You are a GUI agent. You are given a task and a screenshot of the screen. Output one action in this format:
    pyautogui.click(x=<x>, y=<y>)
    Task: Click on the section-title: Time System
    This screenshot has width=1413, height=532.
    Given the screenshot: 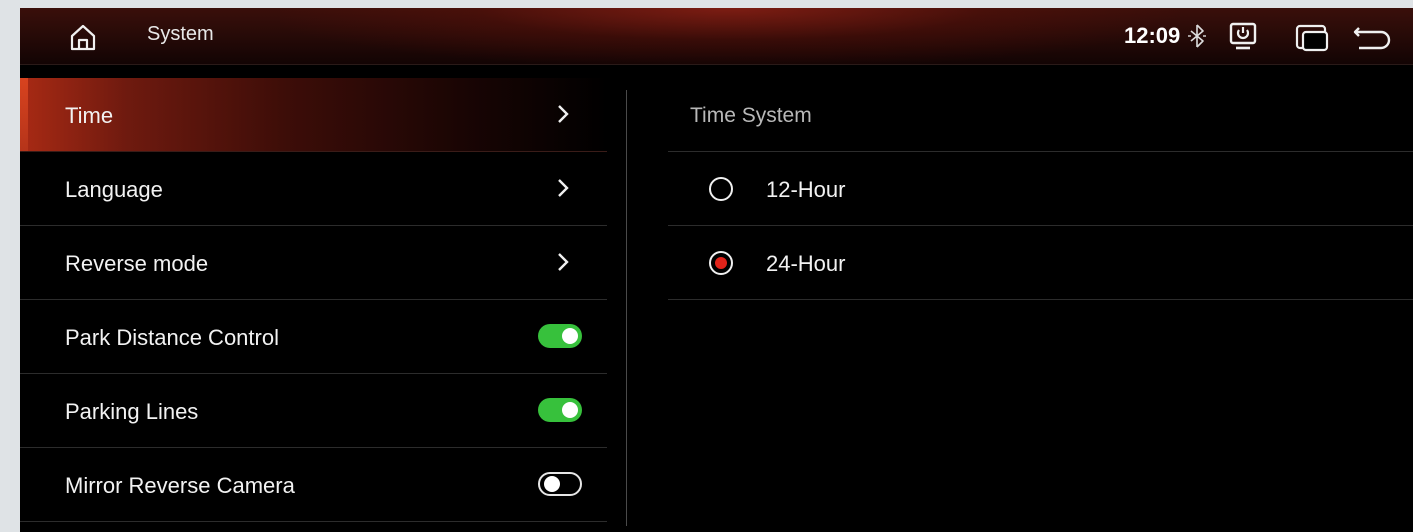 What is the action you would take?
    pyautogui.click(x=751, y=115)
    